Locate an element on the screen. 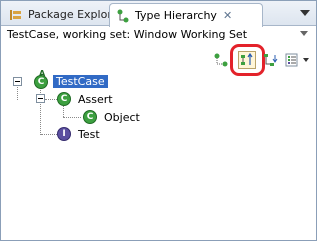 The image size is (320, 241). tree-item-test: I Test is located at coordinates (80, 134).